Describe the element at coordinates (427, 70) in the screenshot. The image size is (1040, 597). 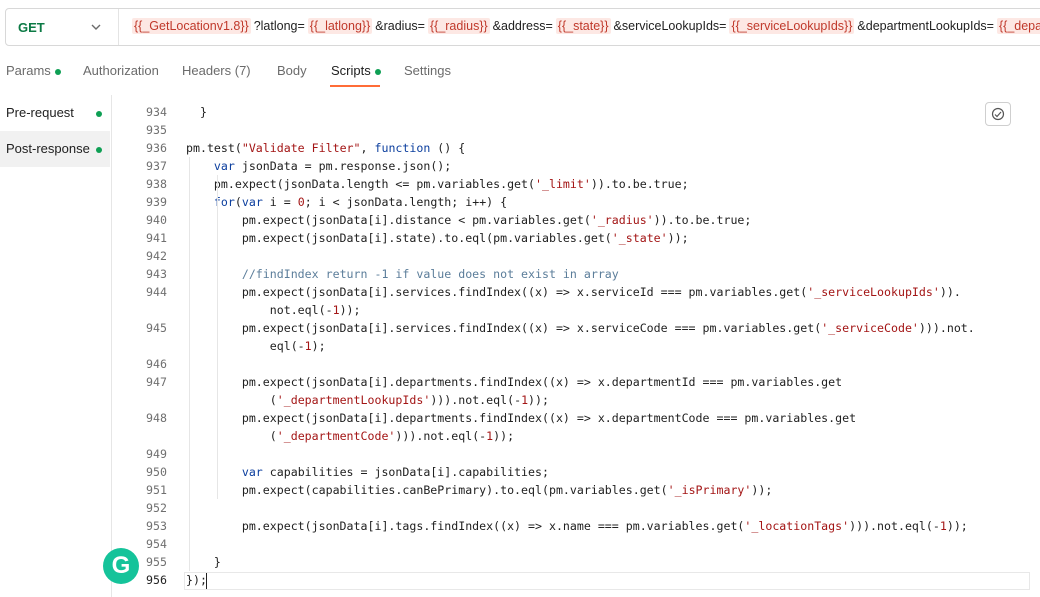
I see `tab-settings: Settings` at that location.